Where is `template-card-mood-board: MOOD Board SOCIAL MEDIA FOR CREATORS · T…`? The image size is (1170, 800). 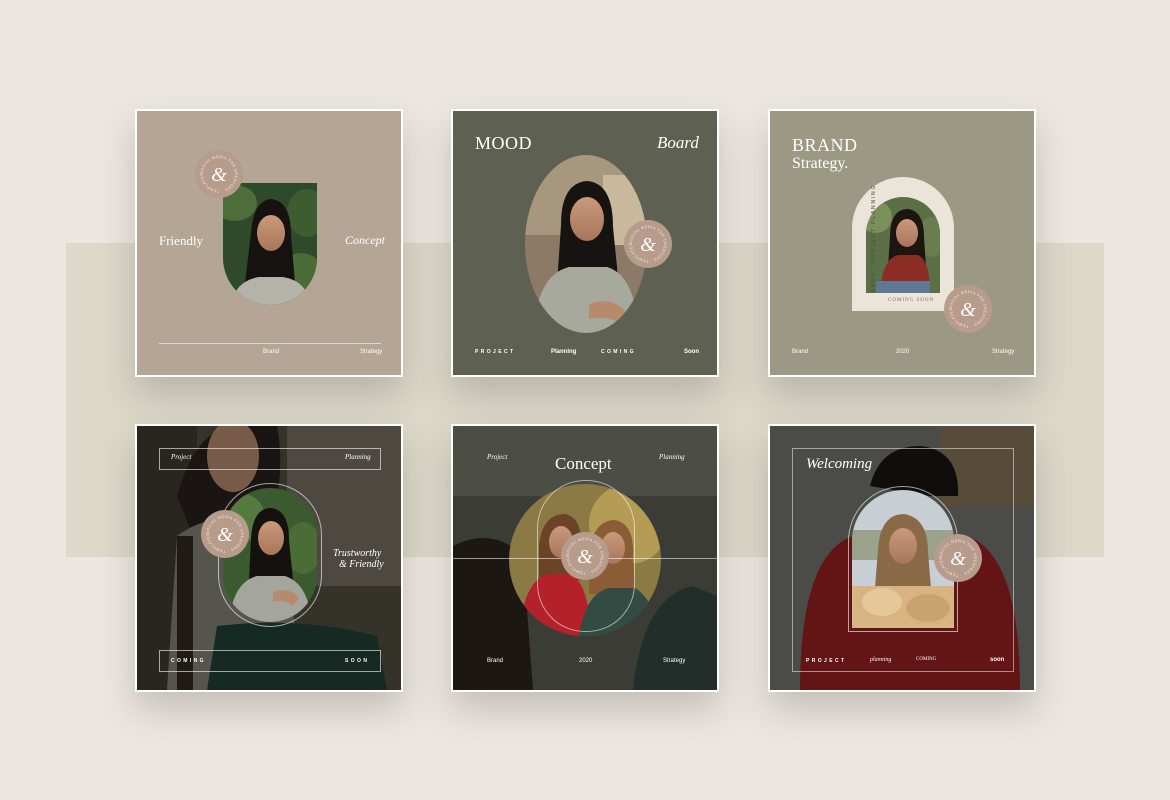
template-card-mood-board: MOOD Board SOCIAL MEDIA FOR CREATORS · T… is located at coordinates (585, 243).